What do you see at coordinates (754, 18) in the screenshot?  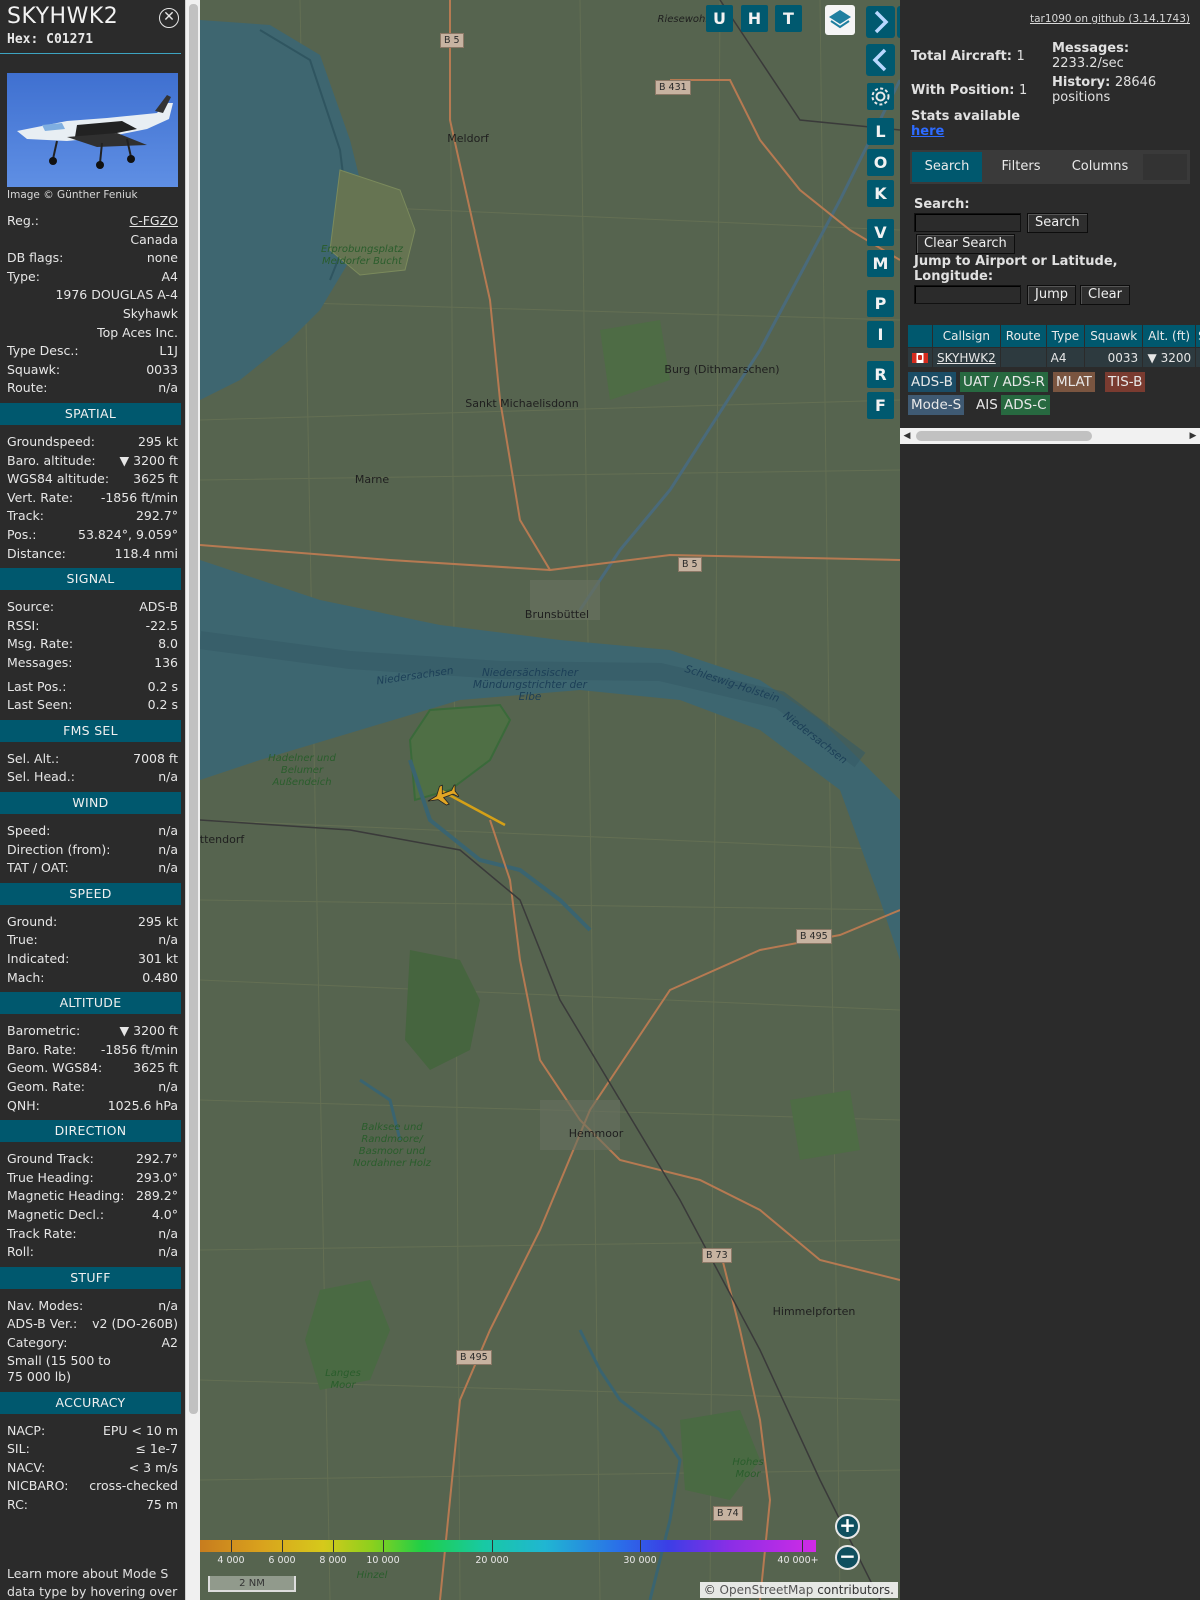 I see `map-button-h: H` at bounding box center [754, 18].